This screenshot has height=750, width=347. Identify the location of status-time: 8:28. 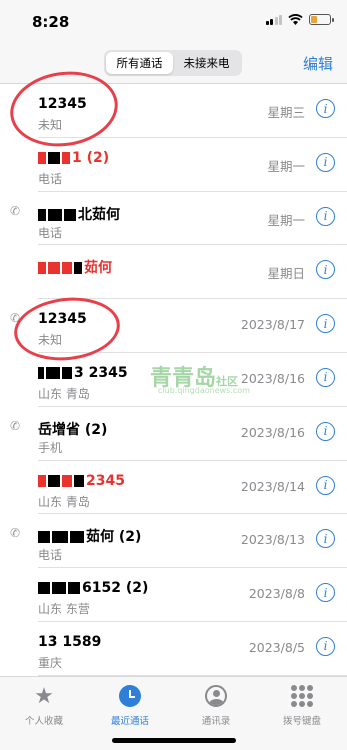
(51, 22).